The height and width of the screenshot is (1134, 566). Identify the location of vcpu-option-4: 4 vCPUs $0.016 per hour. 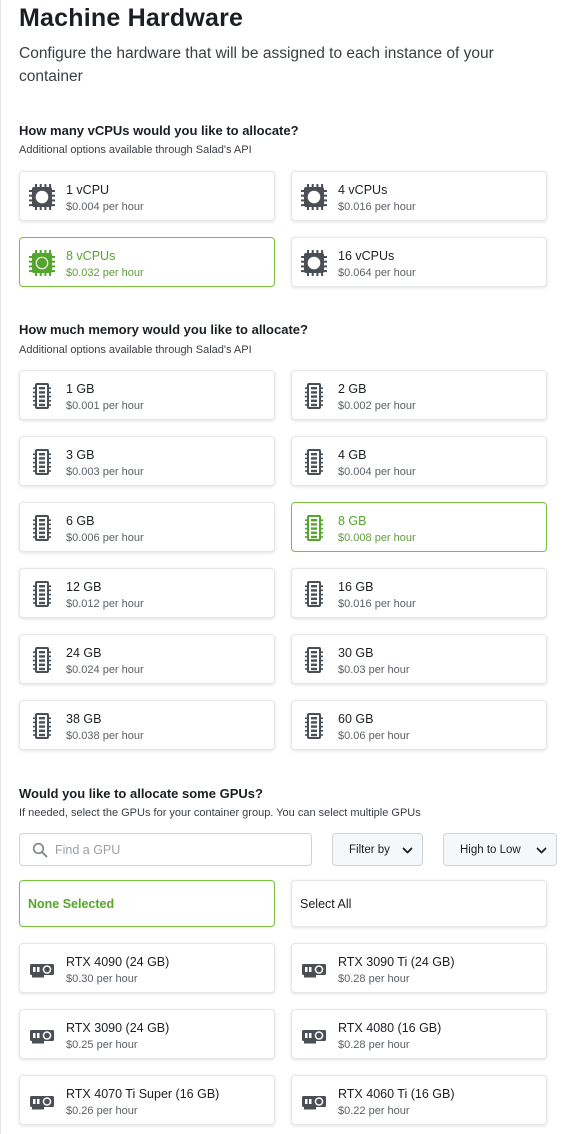
(419, 196).